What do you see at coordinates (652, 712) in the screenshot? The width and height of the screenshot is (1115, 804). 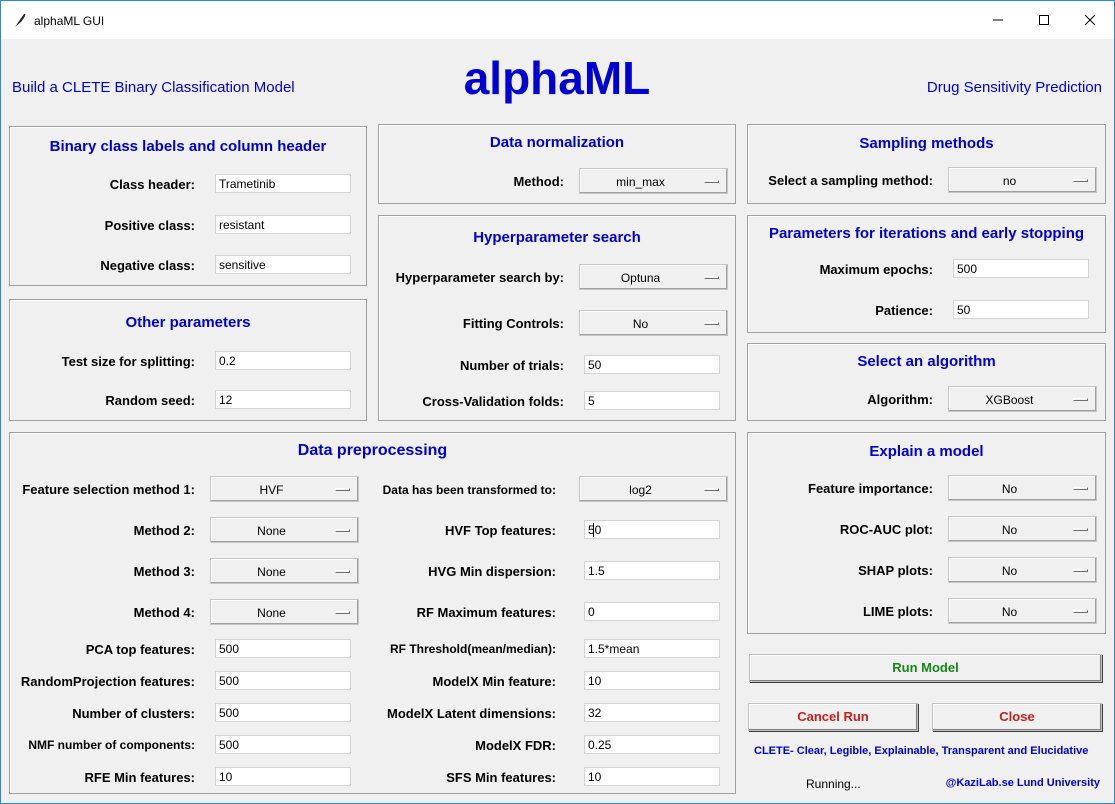 I see `modelx-latent-input: 32` at bounding box center [652, 712].